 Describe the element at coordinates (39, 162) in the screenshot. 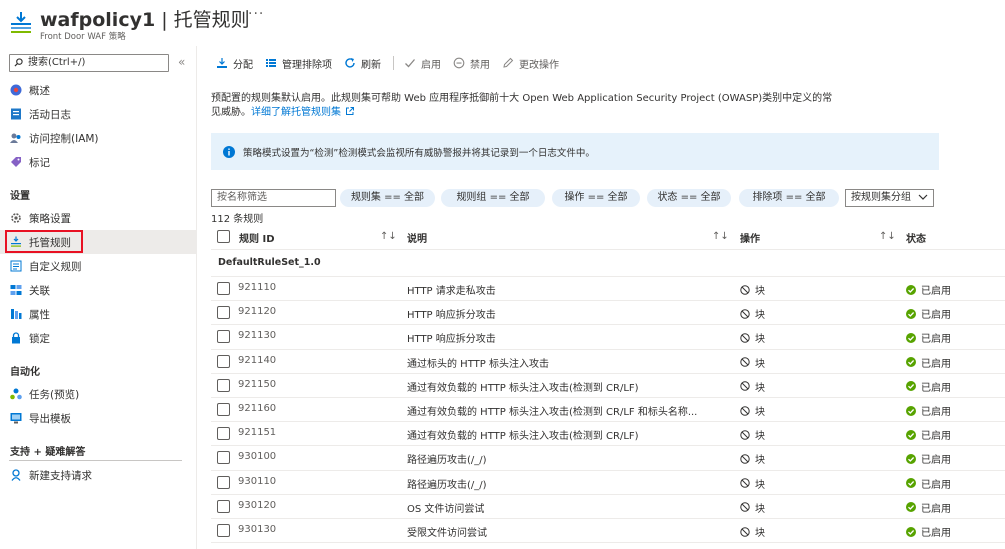

I see `sidebar-item-label: 标记` at that location.